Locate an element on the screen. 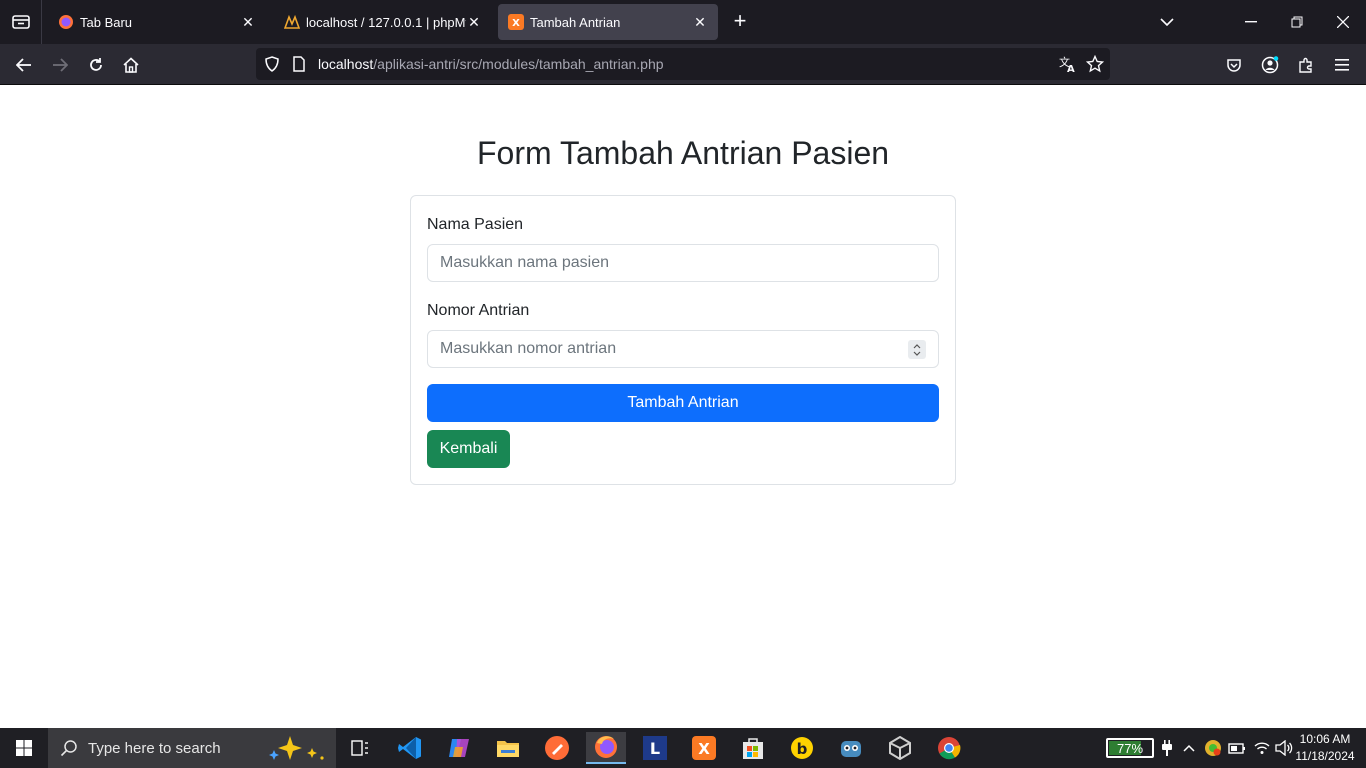  puzzle-icon is located at coordinates (1305, 65).